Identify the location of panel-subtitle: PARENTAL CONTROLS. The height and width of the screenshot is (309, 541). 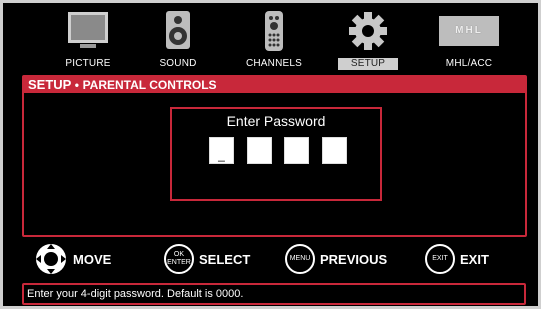
(149, 85).